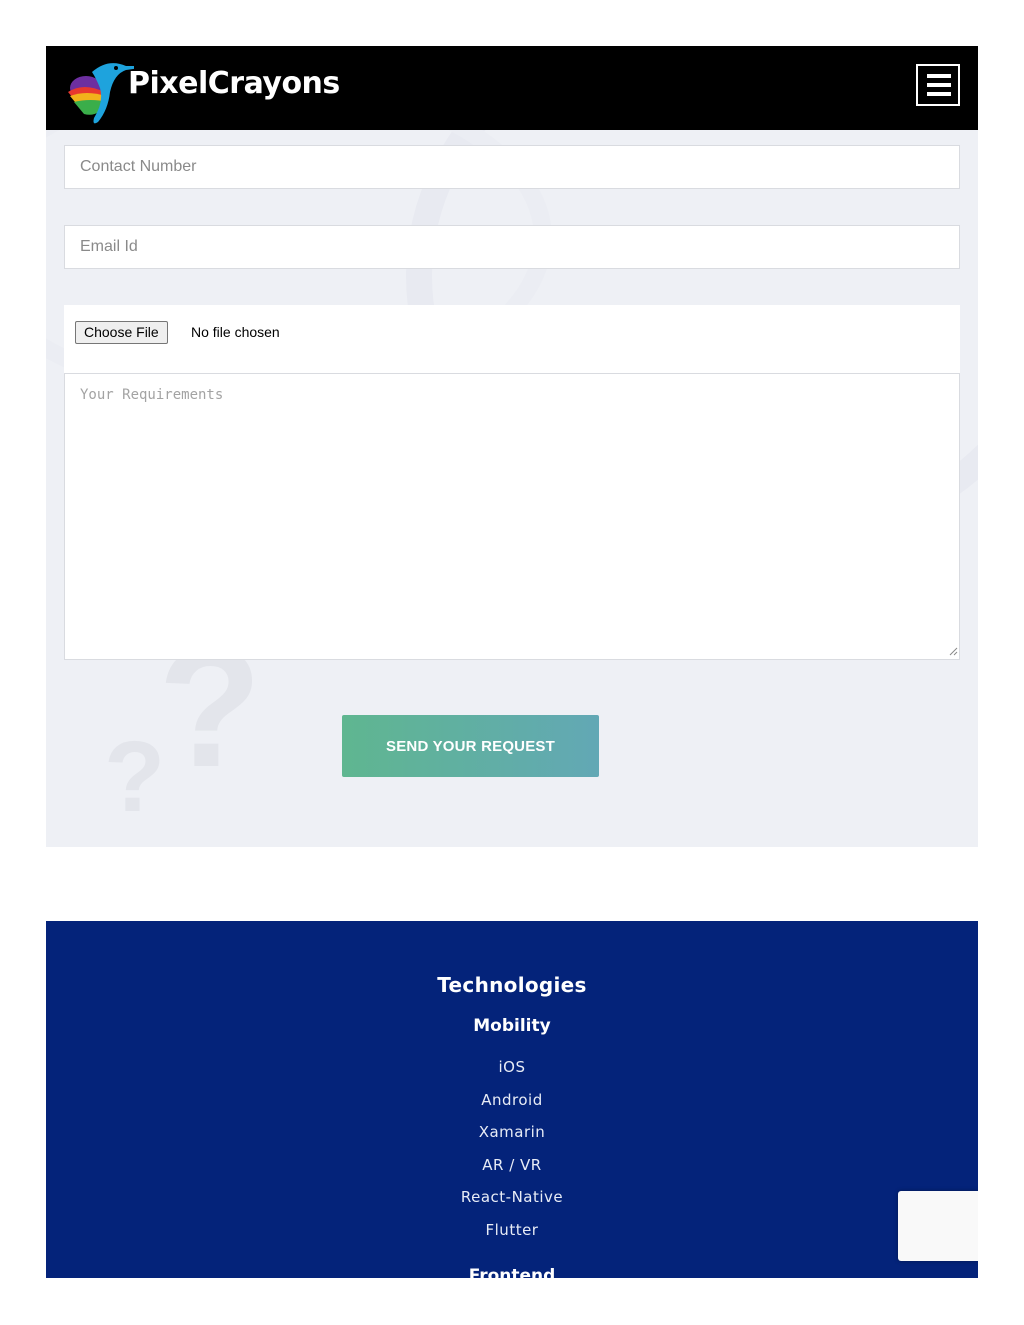 This screenshot has height=1325, width=1024. I want to click on footer-heading: Technologies, so click(512, 985).